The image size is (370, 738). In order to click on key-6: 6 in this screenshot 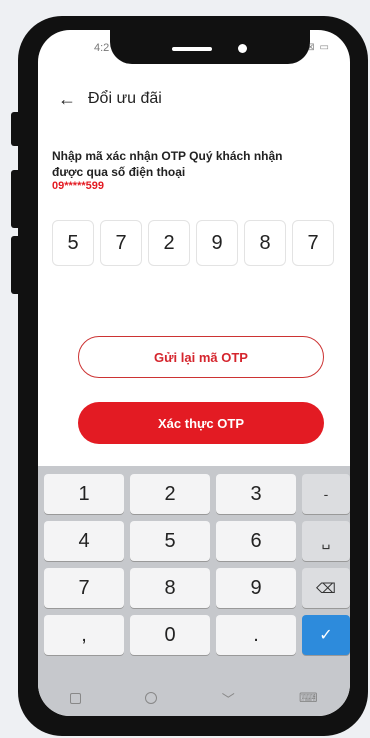, I will do `click(256, 541)`.